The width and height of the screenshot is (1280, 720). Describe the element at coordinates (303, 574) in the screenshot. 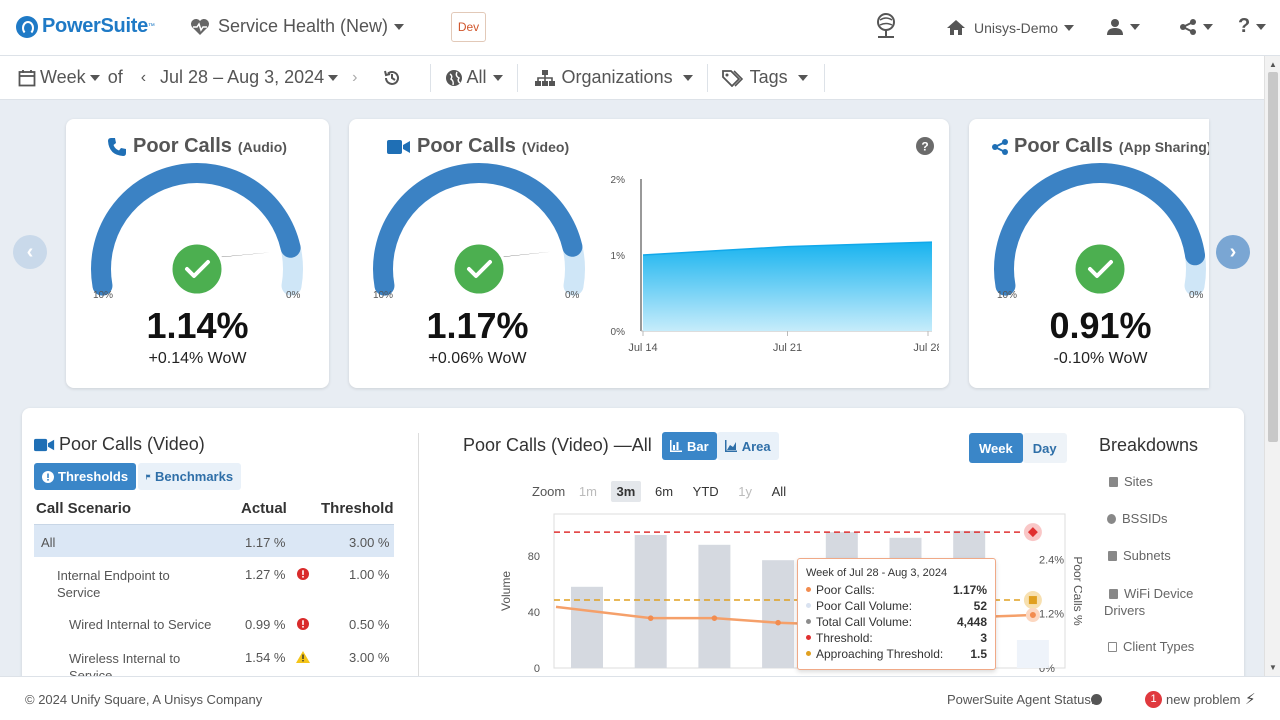

I see `alert-circle-icon` at that location.